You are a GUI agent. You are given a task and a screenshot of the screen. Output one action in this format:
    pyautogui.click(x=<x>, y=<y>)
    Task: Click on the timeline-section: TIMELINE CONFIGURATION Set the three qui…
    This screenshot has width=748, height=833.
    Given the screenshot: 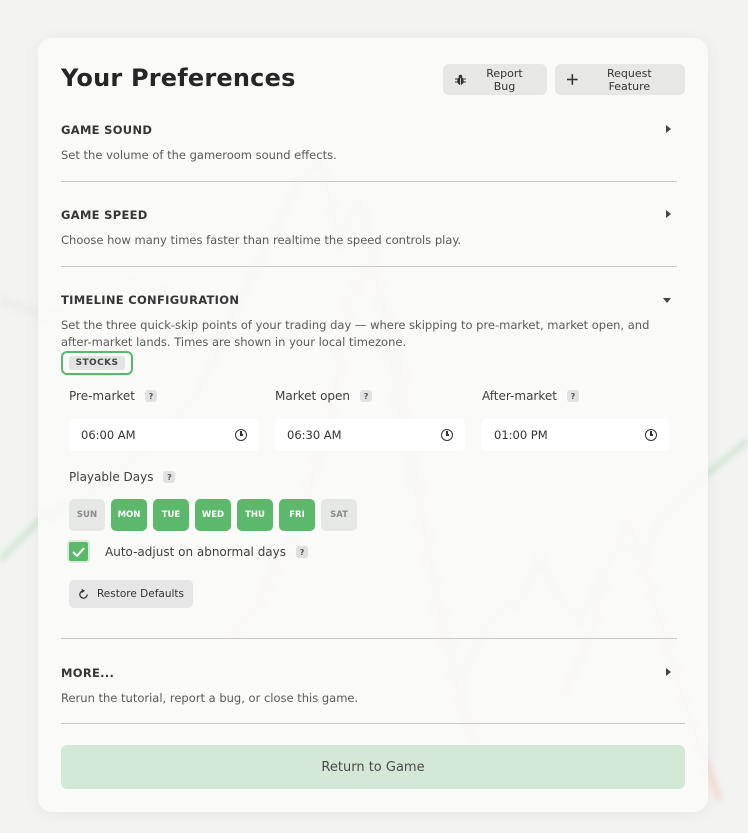 What is the action you would take?
    pyautogui.click(x=369, y=322)
    